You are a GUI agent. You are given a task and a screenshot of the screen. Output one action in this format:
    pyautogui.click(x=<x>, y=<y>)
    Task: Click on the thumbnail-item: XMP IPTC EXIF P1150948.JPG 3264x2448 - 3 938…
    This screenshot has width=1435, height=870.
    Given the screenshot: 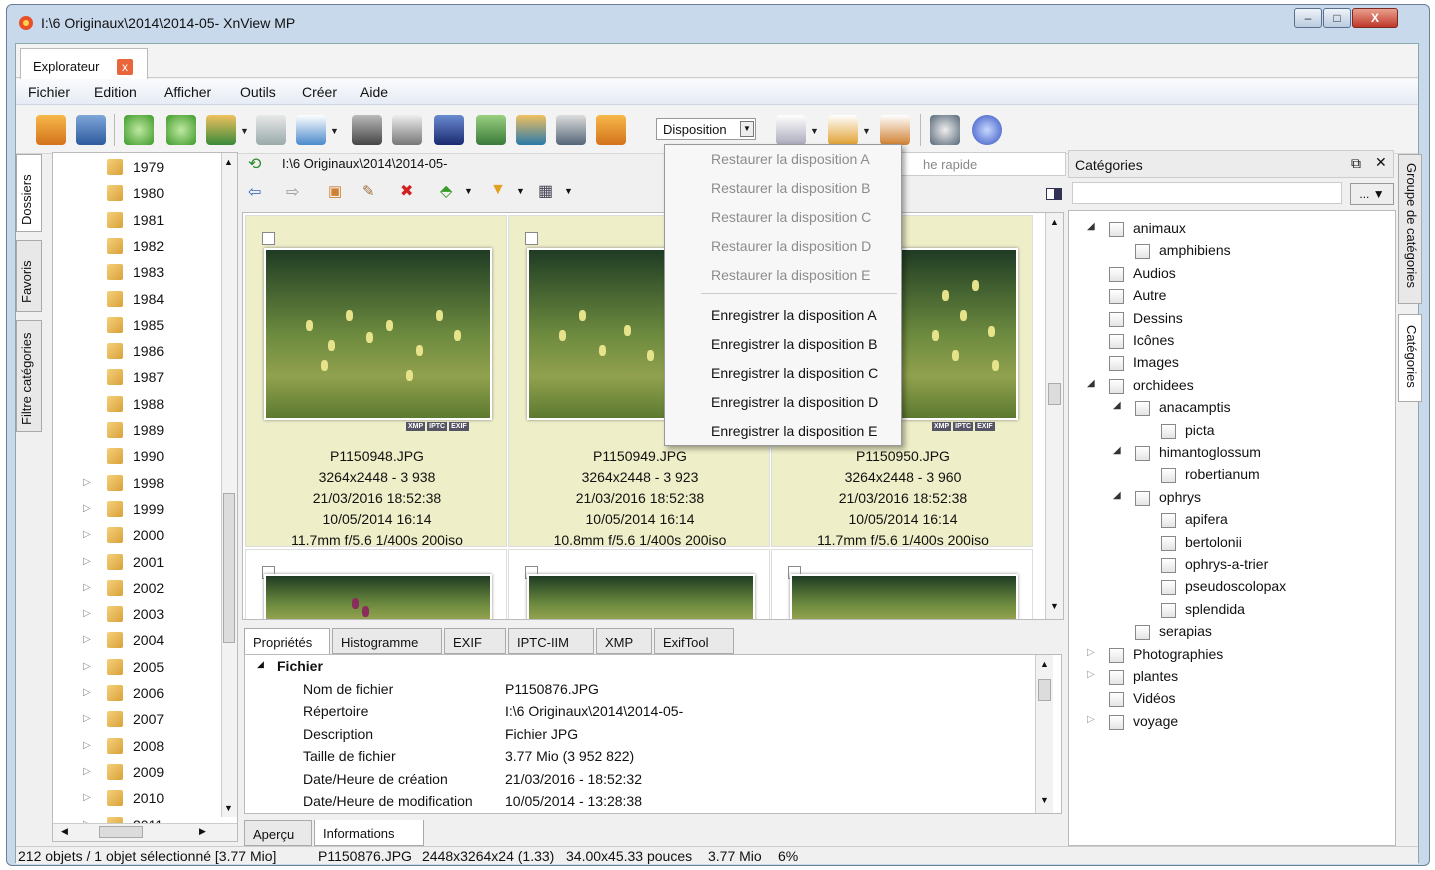 What is the action you would take?
    pyautogui.click(x=376, y=381)
    